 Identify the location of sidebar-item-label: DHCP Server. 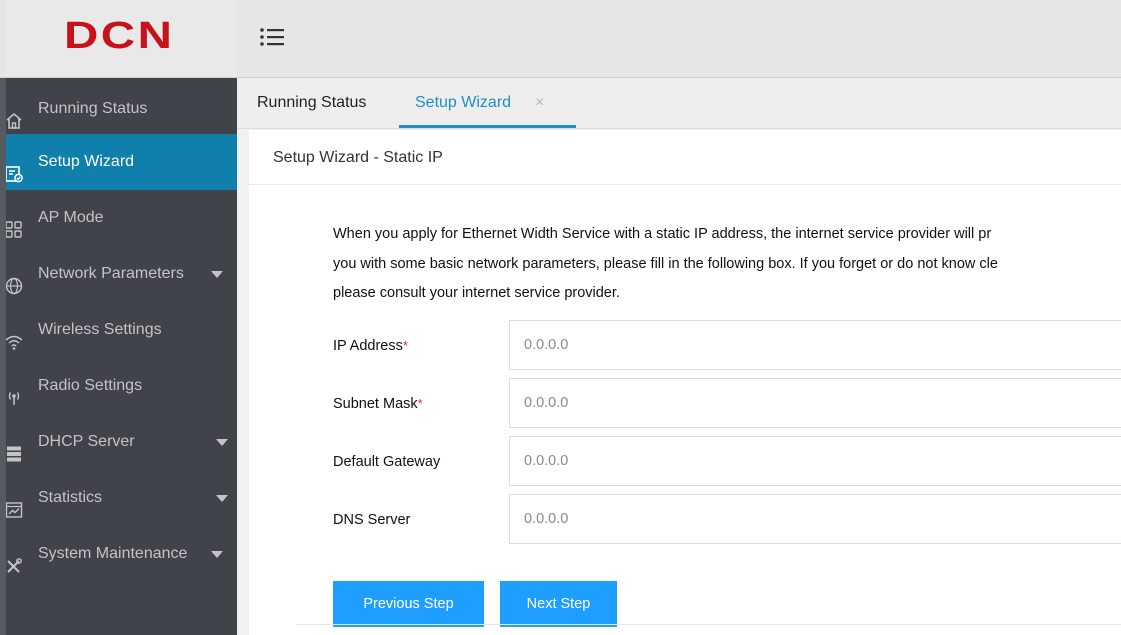
(86, 441).